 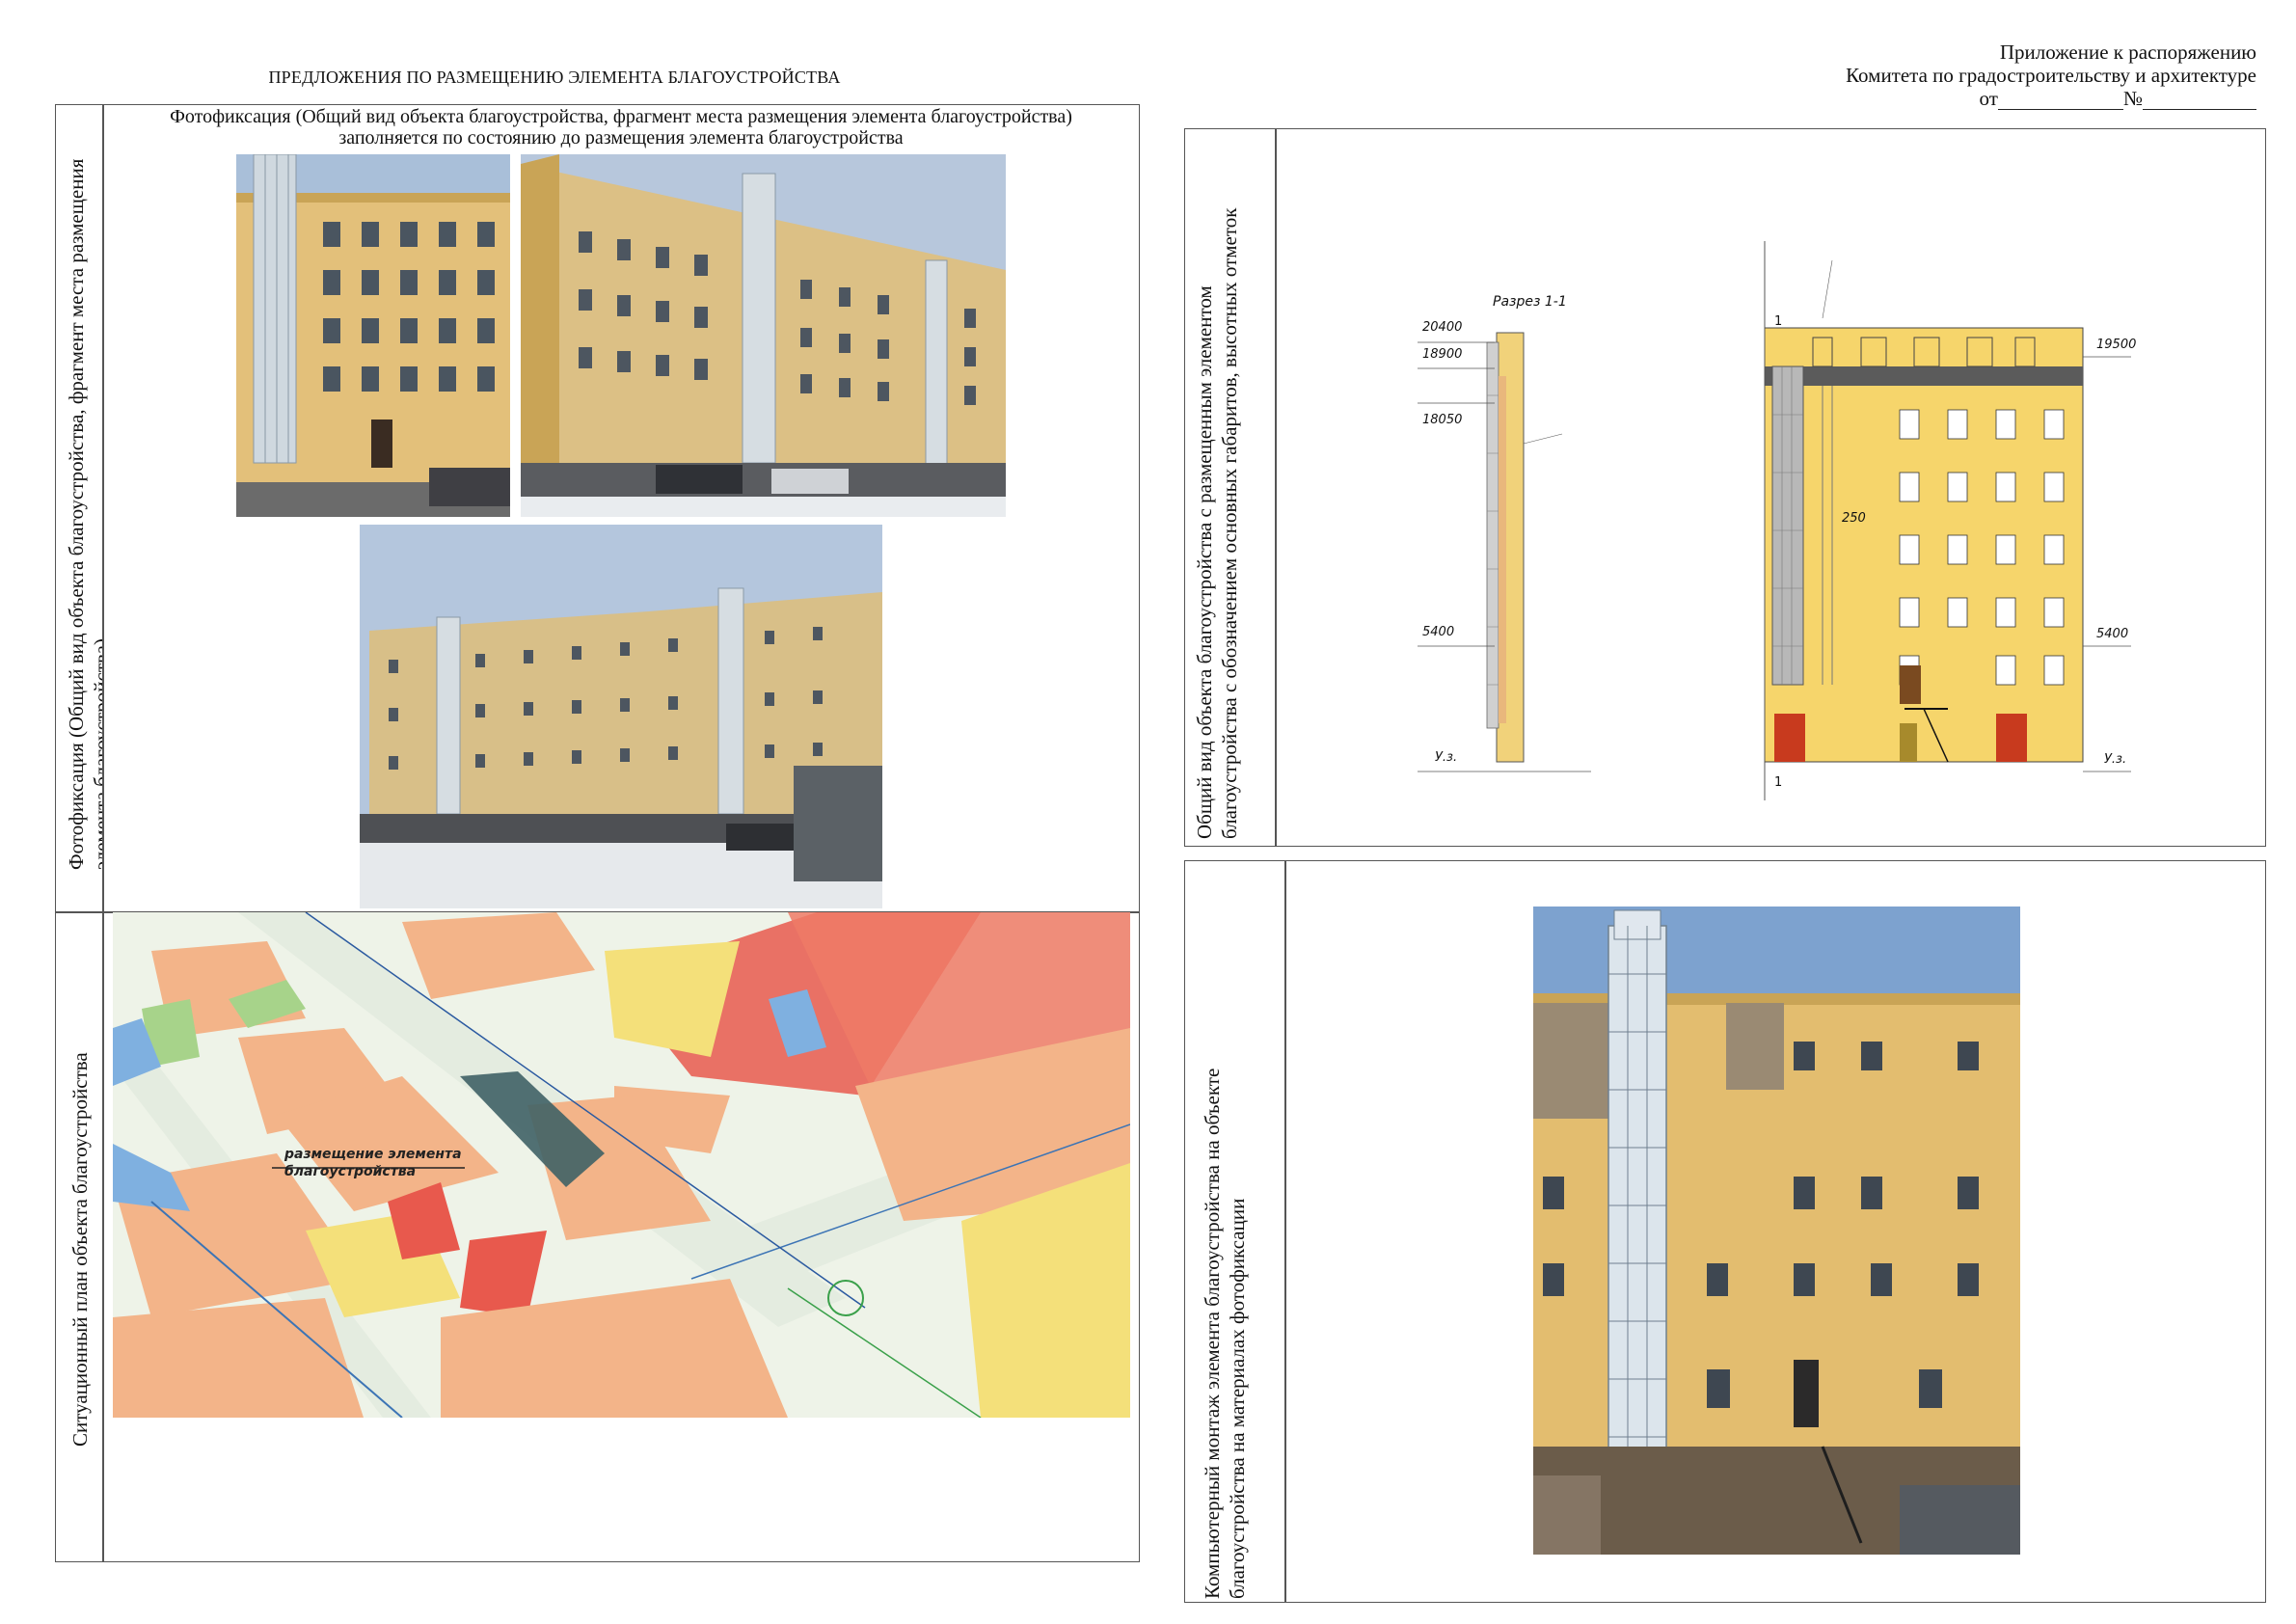 I want to click on appendix-line-1: Приложение к распоряжению, so click(x=2127, y=52).